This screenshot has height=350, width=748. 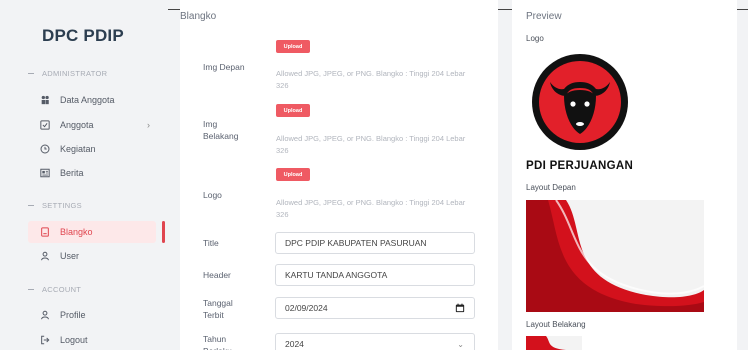 I want to click on upload-img-depan-button: Upload, so click(x=293, y=46).